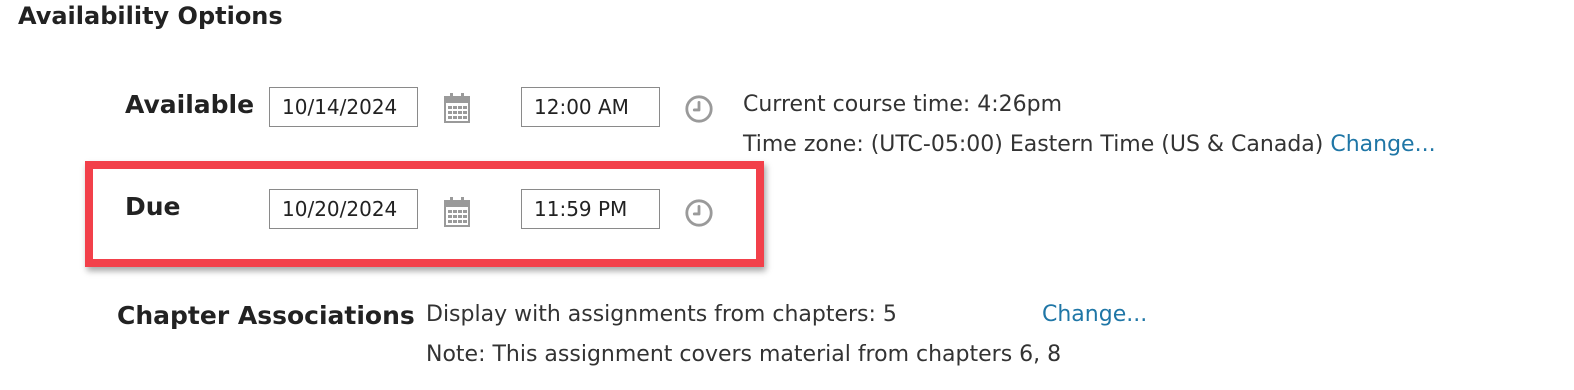 This screenshot has height=390, width=1574. I want to click on due-date-input: 10/20/2024, so click(343, 209).